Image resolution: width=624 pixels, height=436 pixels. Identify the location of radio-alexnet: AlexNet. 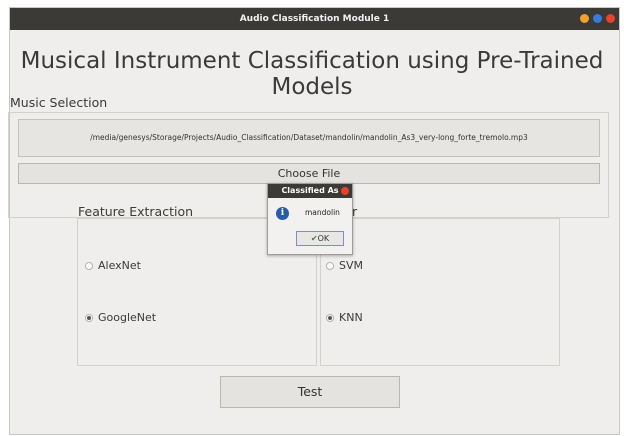
(113, 265).